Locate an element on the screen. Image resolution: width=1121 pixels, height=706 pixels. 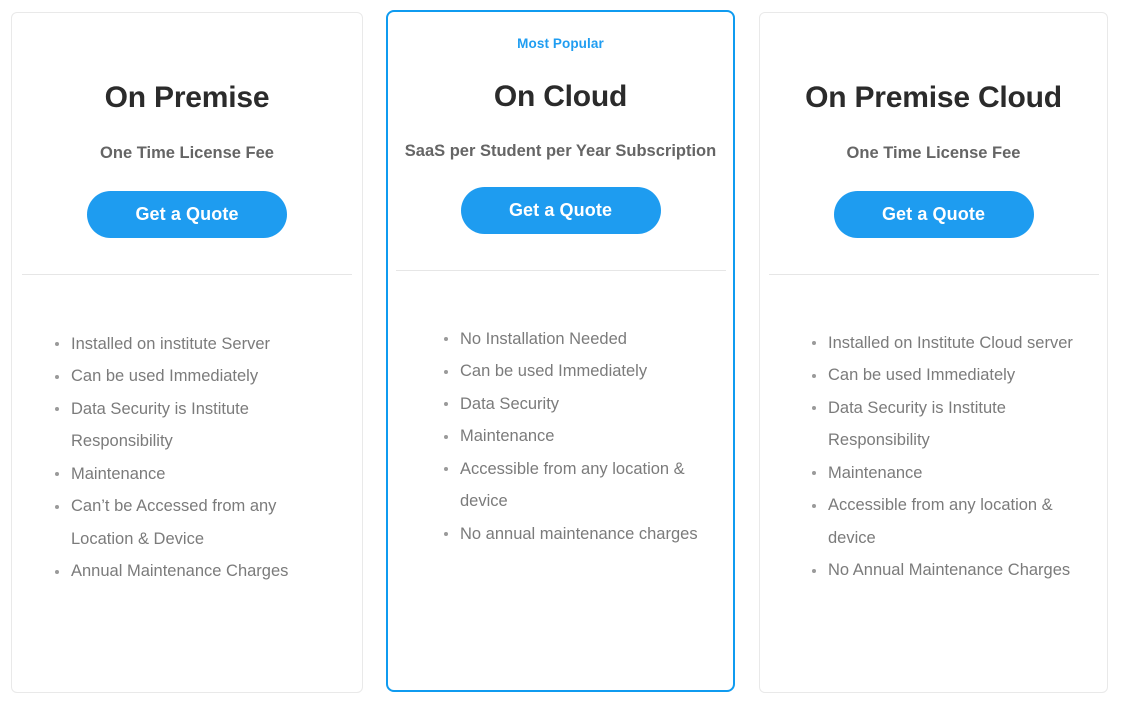
plan-title: On Premise is located at coordinates (187, 97).